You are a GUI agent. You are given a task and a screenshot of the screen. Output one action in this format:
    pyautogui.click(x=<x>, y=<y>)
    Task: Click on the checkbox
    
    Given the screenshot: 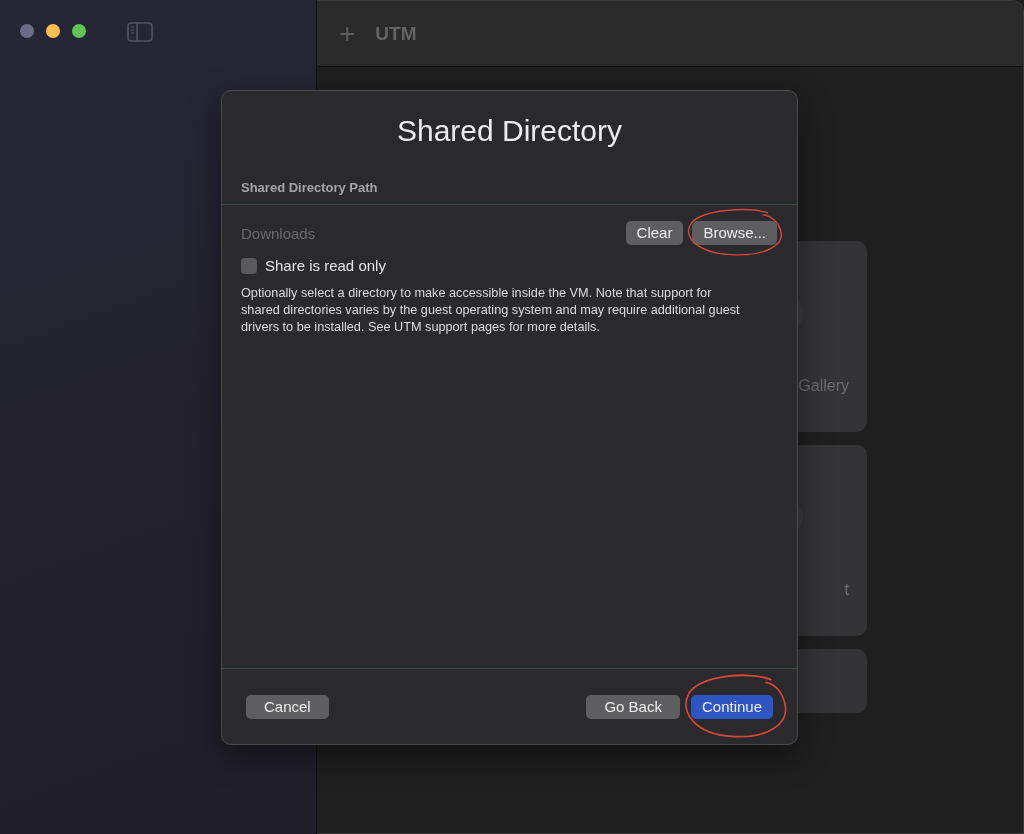 What is the action you would take?
    pyautogui.click(x=249, y=265)
    